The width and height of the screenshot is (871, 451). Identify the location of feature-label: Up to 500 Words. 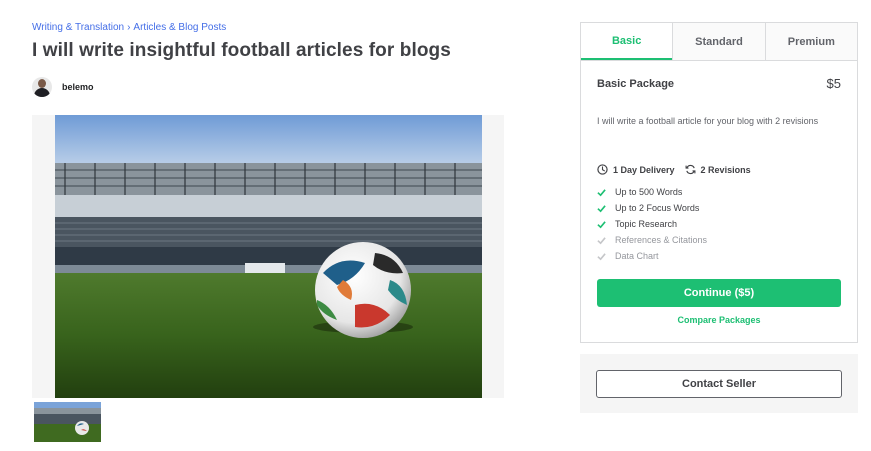
(649, 192).